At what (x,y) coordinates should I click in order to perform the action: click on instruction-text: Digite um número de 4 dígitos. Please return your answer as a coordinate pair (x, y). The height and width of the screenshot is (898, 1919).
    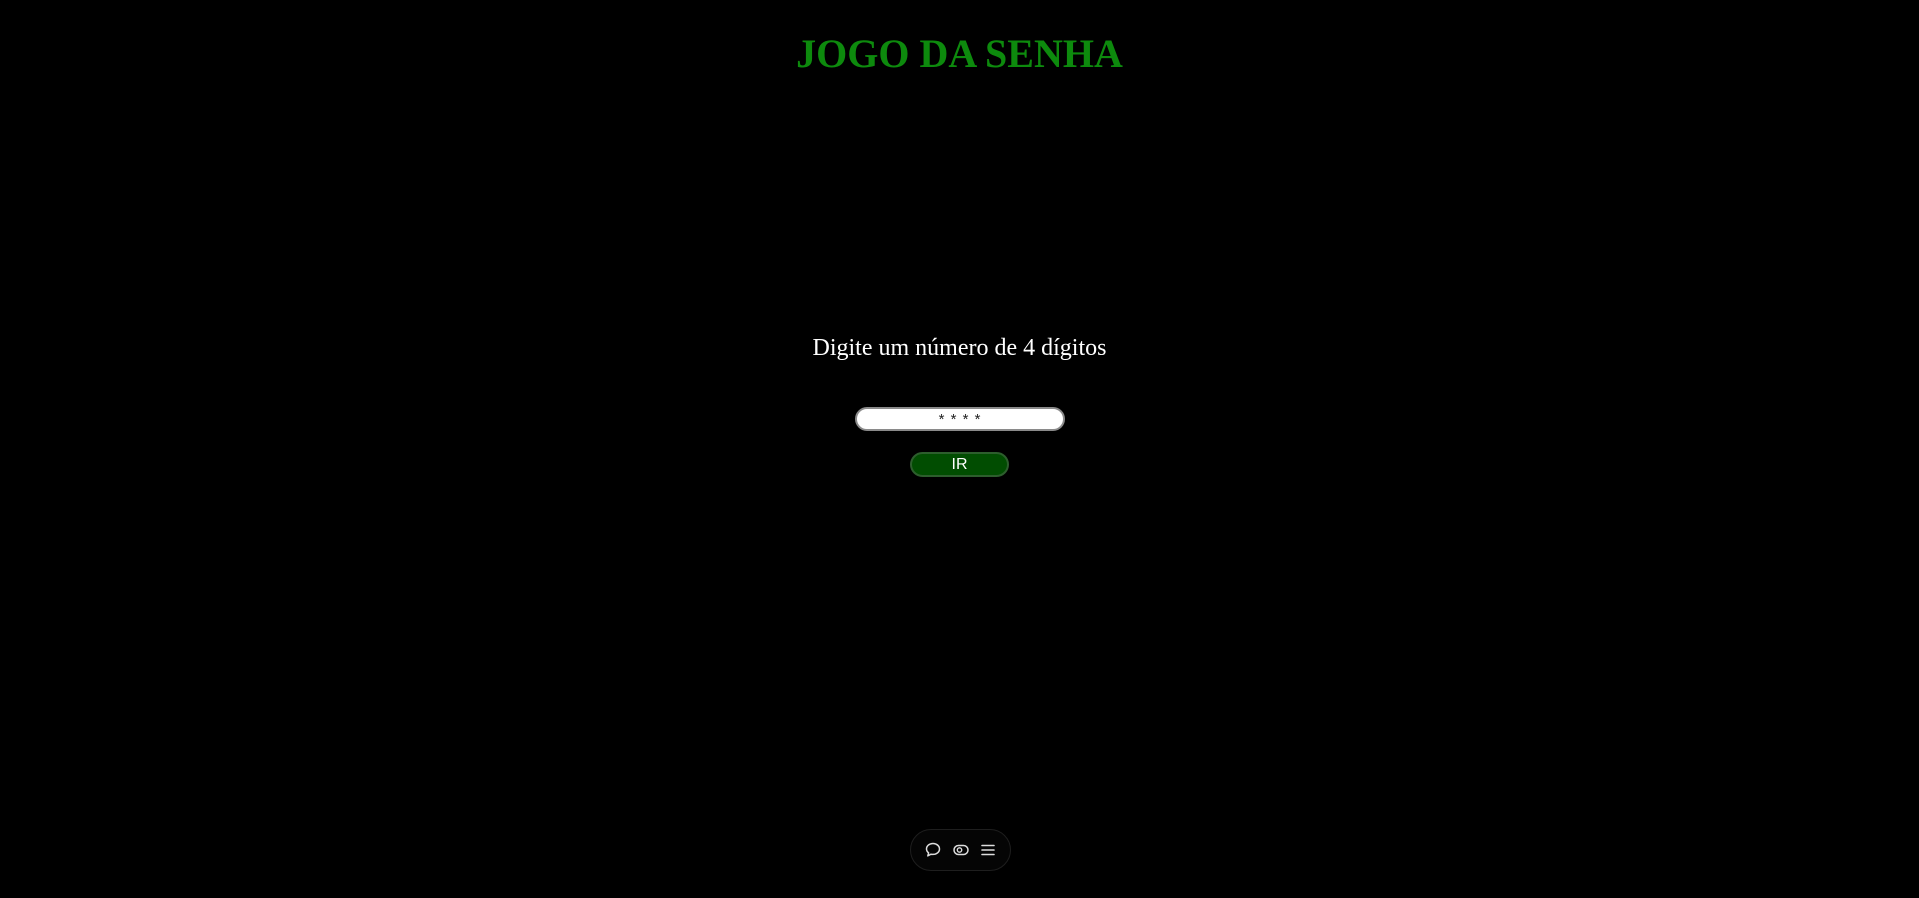
    Looking at the image, I should click on (959, 348).